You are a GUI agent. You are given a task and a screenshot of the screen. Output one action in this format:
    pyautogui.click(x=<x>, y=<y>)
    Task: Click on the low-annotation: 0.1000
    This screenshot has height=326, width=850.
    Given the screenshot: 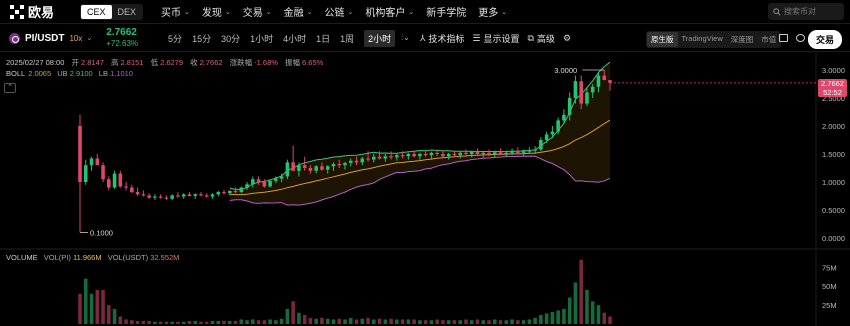 What is the action you would take?
    pyautogui.click(x=101, y=232)
    